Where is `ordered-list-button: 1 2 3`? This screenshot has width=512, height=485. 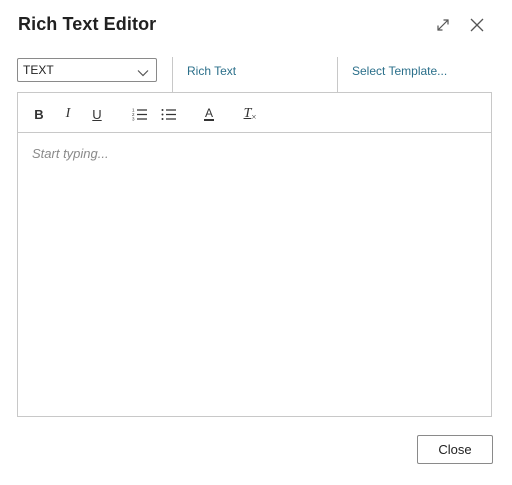 ordered-list-button: 1 2 3 is located at coordinates (140, 114).